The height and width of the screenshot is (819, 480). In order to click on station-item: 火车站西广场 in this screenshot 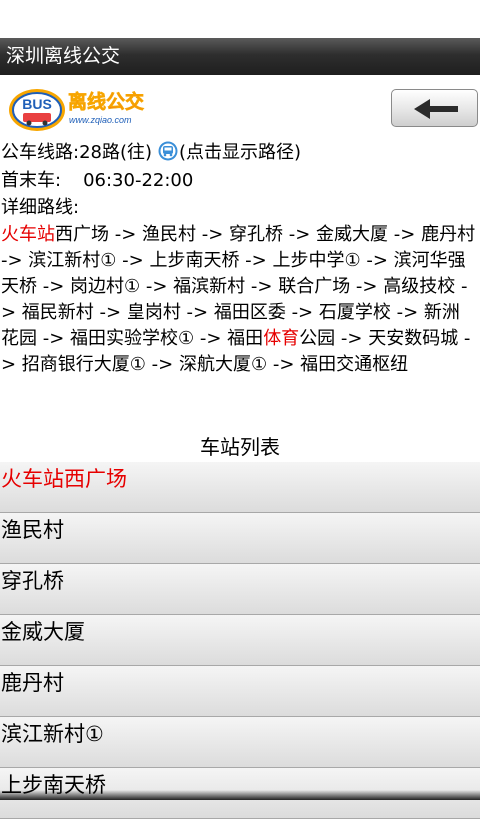, I will do `click(240, 487)`.